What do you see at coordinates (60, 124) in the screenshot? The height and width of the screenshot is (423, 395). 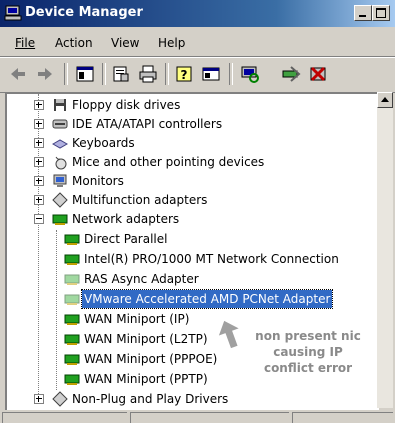 I see `ide-icon` at bounding box center [60, 124].